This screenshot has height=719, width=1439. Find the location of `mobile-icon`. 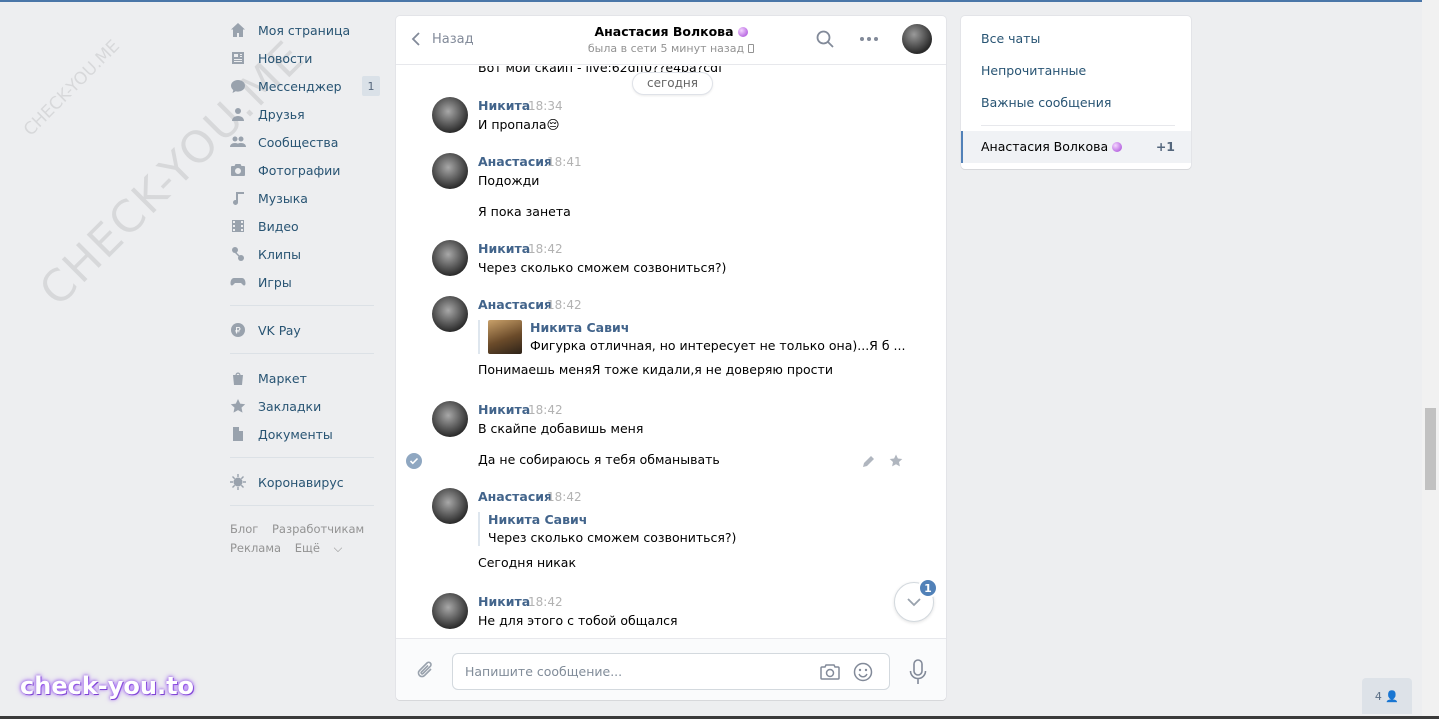

mobile-icon is located at coordinates (751, 48).